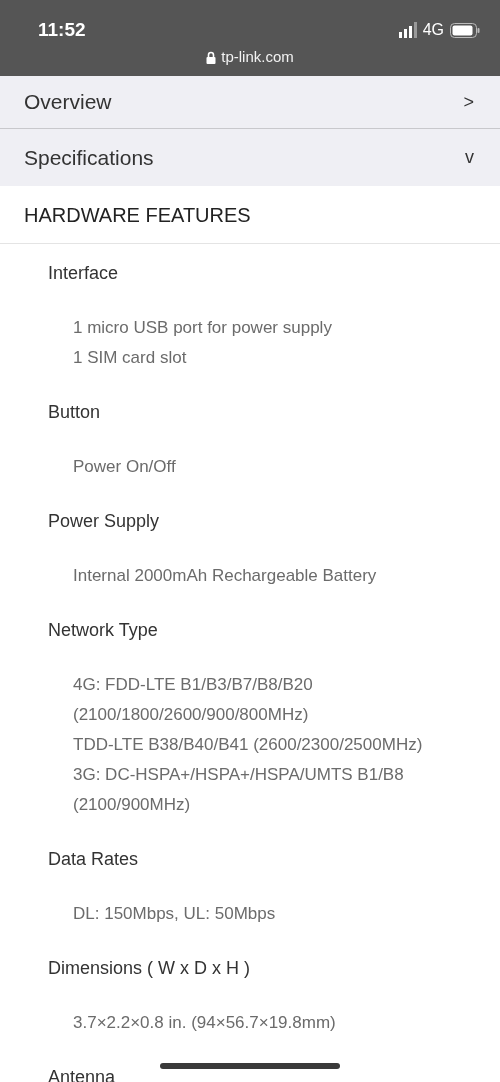  What do you see at coordinates (103, 630) in the screenshot?
I see `spec-name: Network Type` at bounding box center [103, 630].